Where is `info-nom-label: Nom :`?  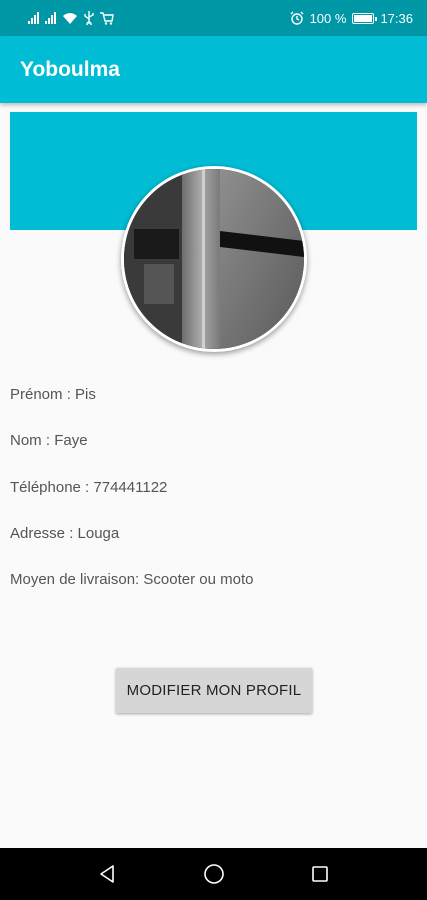
info-nom-label: Nom : is located at coordinates (32, 440).